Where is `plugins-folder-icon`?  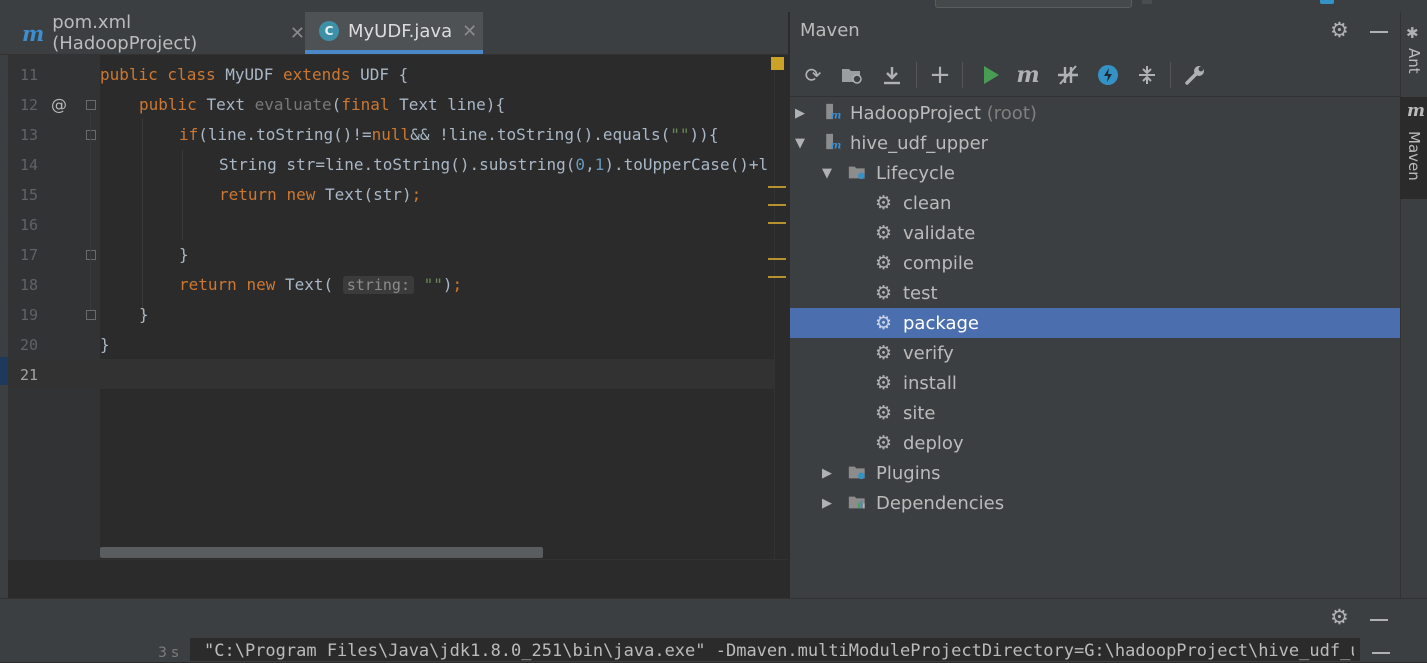
plugins-folder-icon is located at coordinates (856, 473).